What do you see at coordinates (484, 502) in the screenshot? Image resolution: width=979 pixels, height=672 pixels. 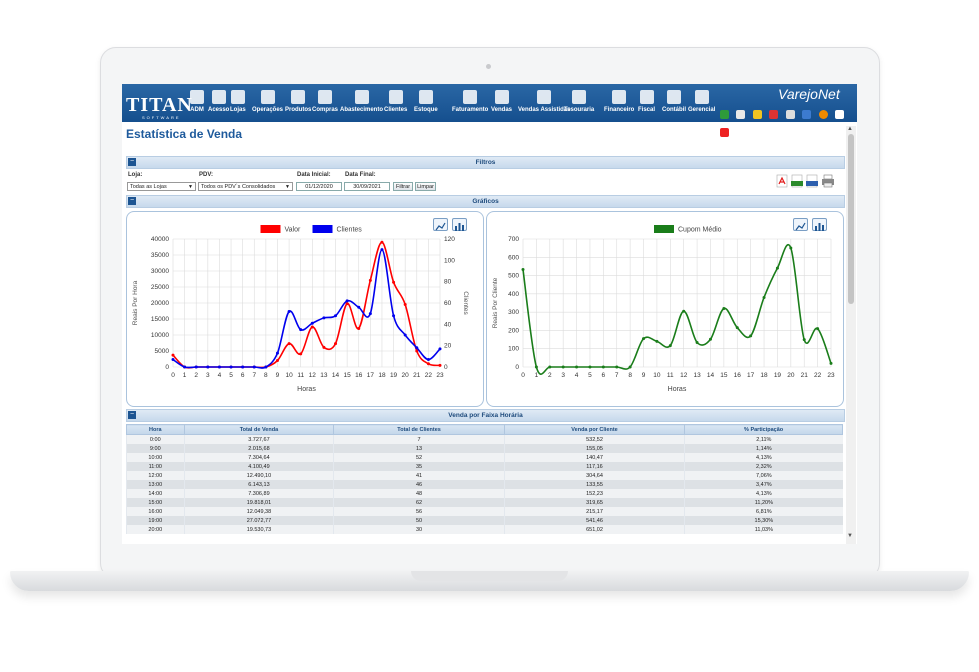 I see `table-row: 15:00 19.818,01 62 319,65 11,20%` at bounding box center [484, 502].